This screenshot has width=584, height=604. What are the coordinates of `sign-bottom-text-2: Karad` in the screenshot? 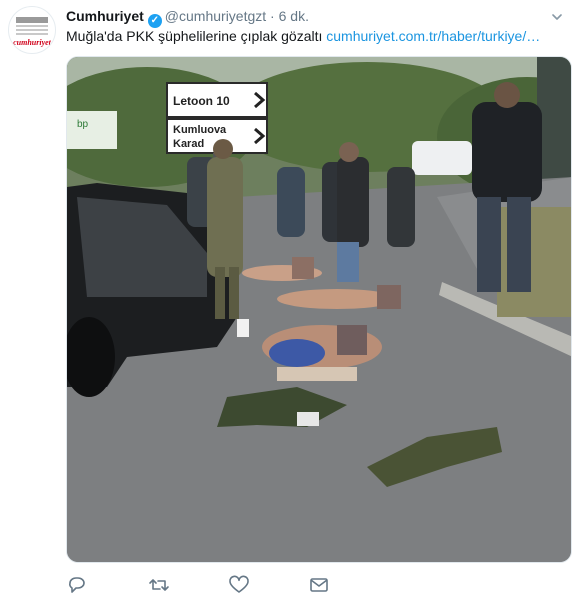 It's located at (188, 144).